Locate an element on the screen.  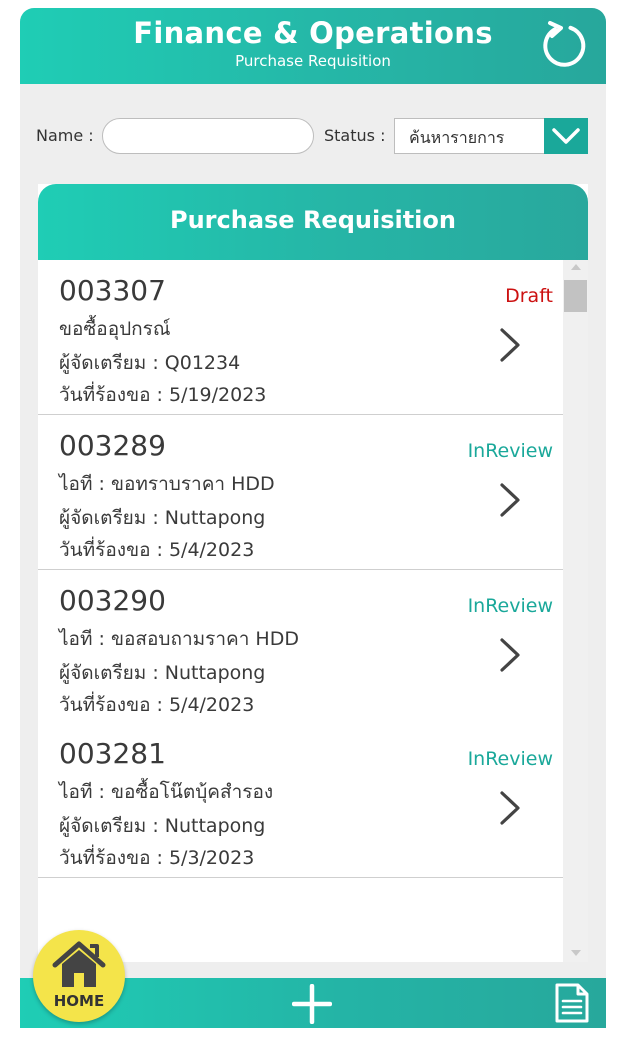
requisition-preparer: ผู้จัดเตรียม : Q01234 is located at coordinates (150, 363).